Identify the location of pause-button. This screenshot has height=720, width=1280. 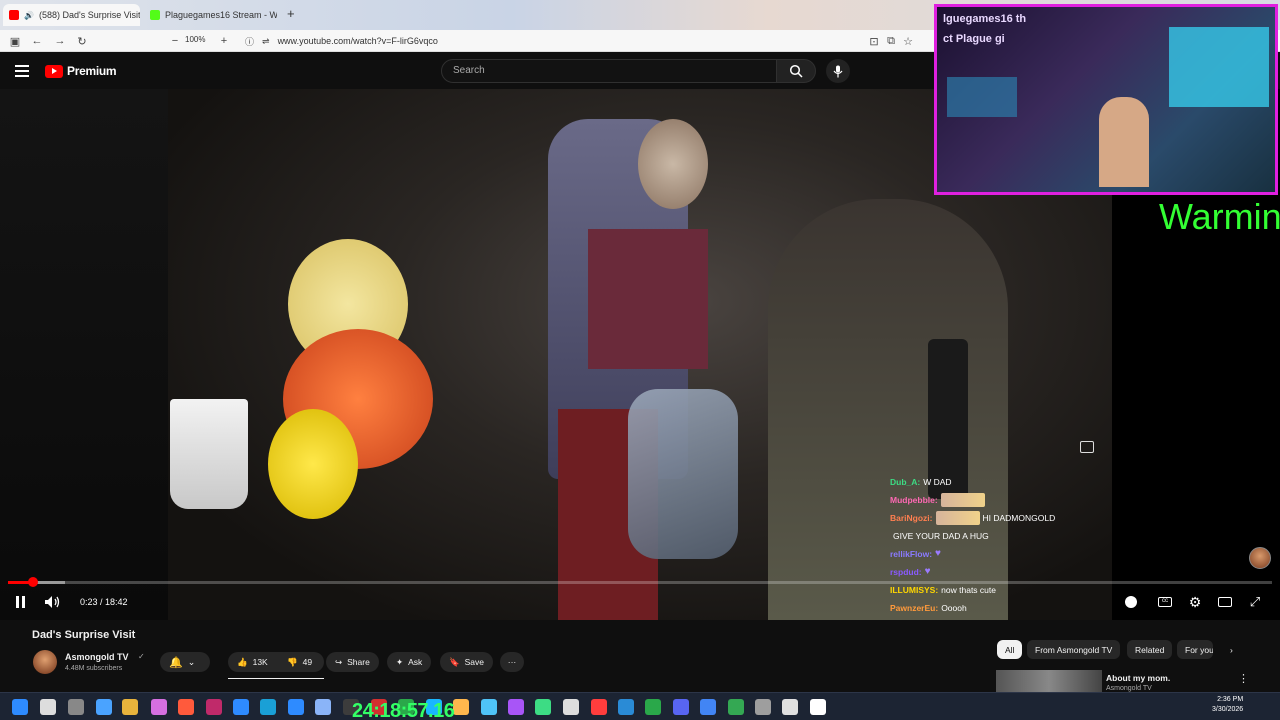
(20, 602).